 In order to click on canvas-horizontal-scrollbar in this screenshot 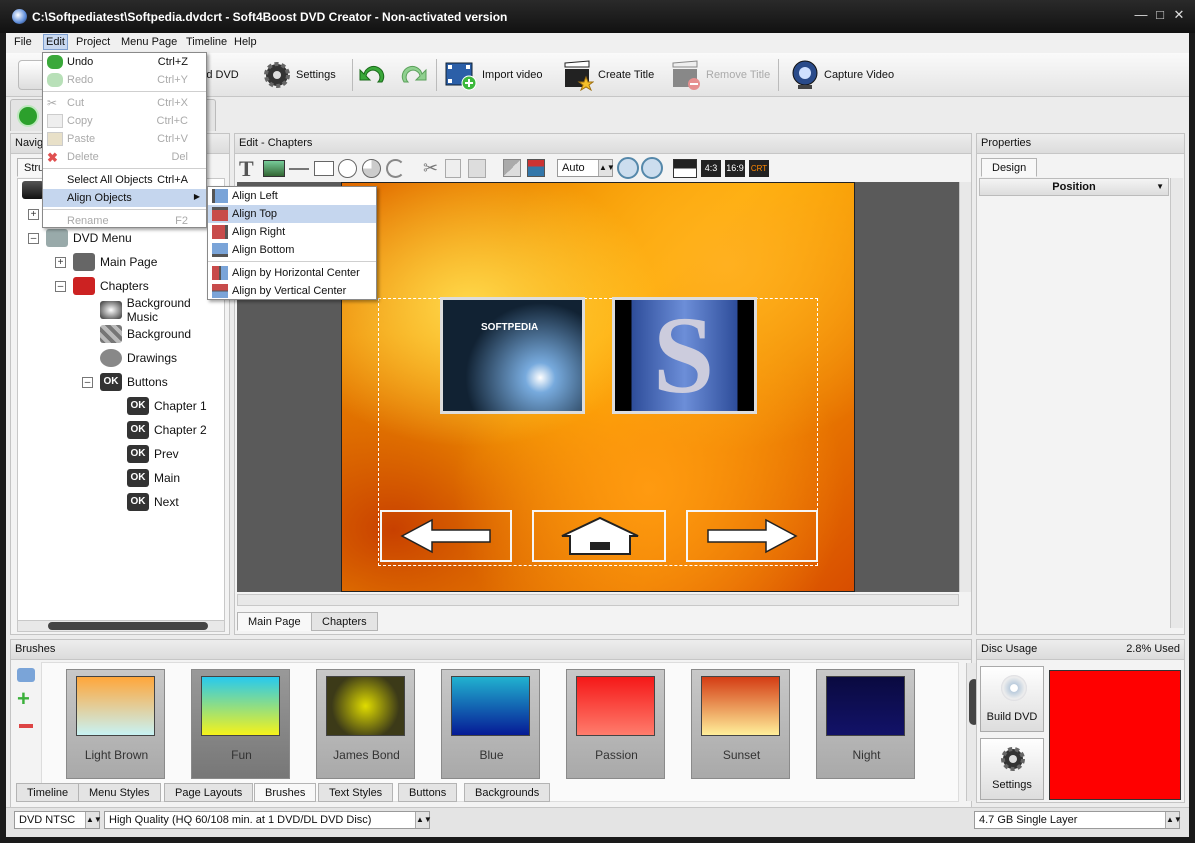, I will do `click(598, 600)`.